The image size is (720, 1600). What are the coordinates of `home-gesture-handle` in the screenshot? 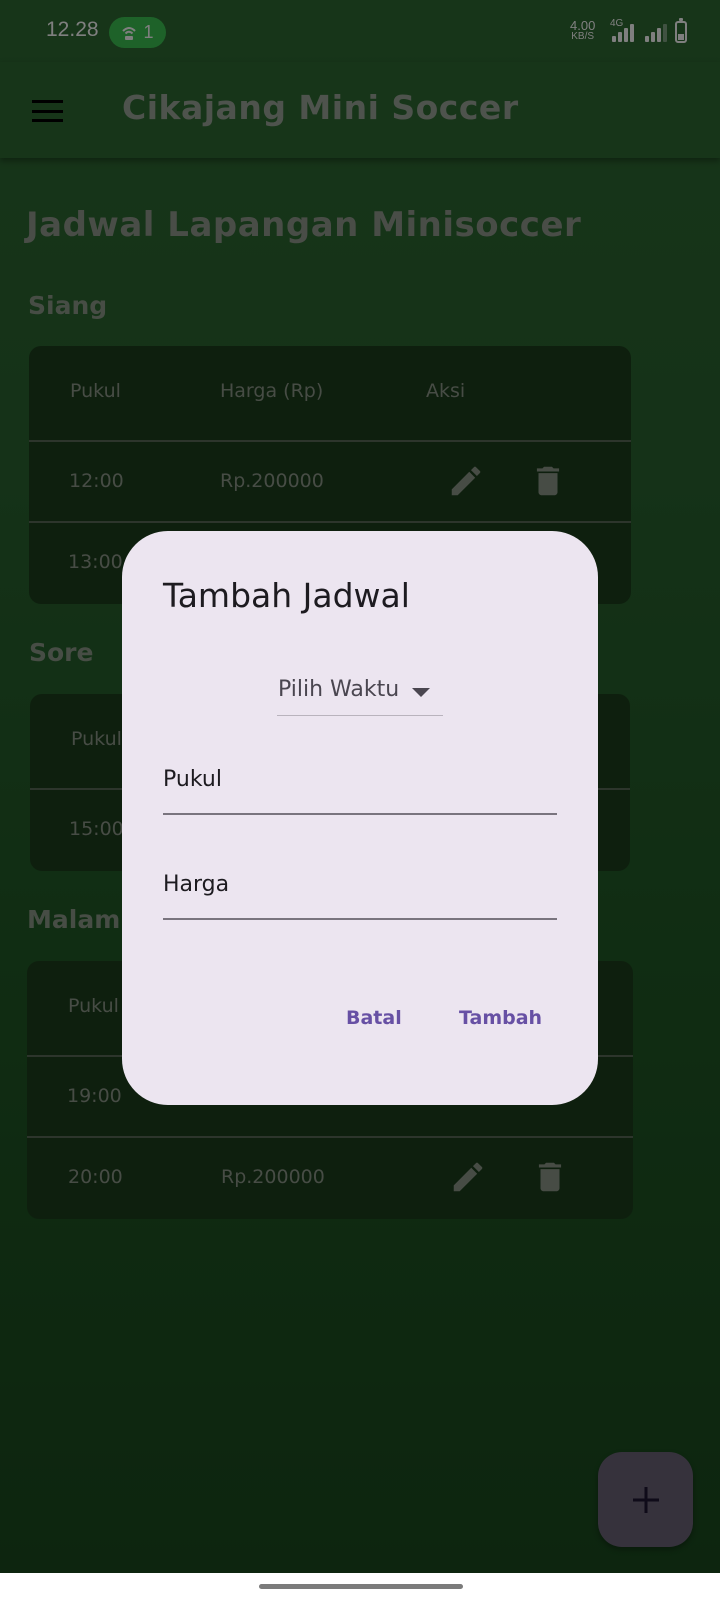 It's located at (361, 1586).